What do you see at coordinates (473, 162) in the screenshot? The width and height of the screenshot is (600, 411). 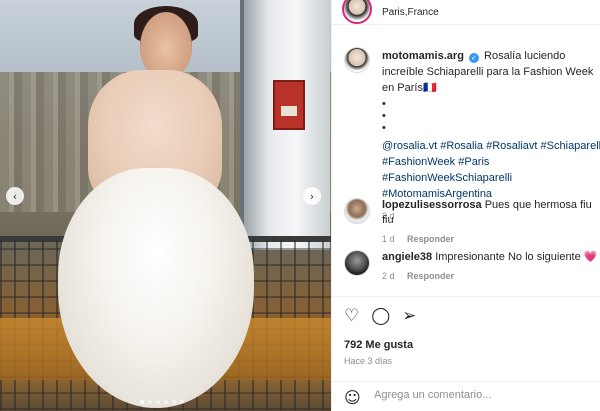 I see `hashtag-link: #Paris` at bounding box center [473, 162].